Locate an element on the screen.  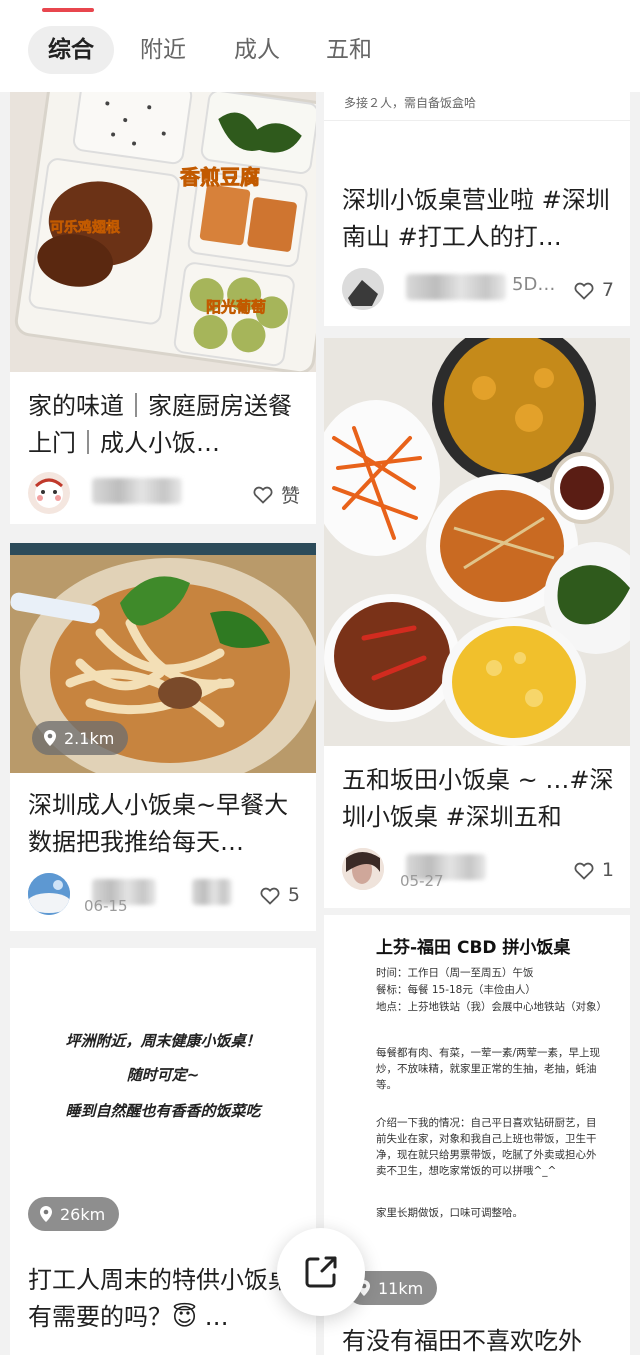
tab-adult: 成人 is located at coordinates (257, 50).